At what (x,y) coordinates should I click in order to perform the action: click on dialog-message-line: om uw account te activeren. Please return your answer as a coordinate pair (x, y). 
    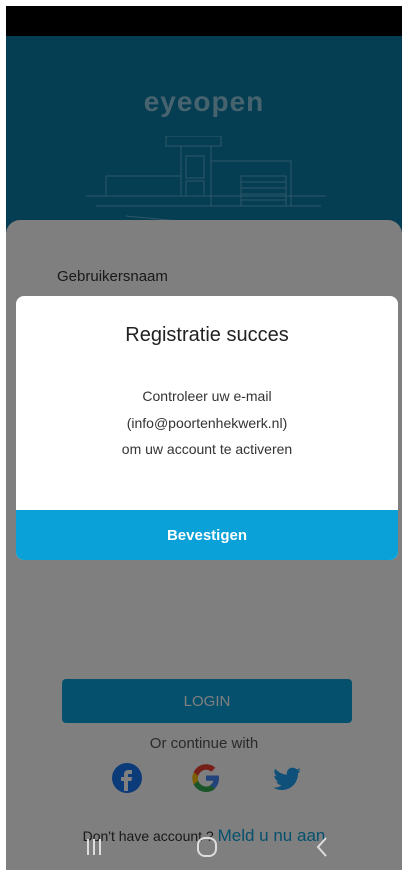
    Looking at the image, I should click on (207, 449).